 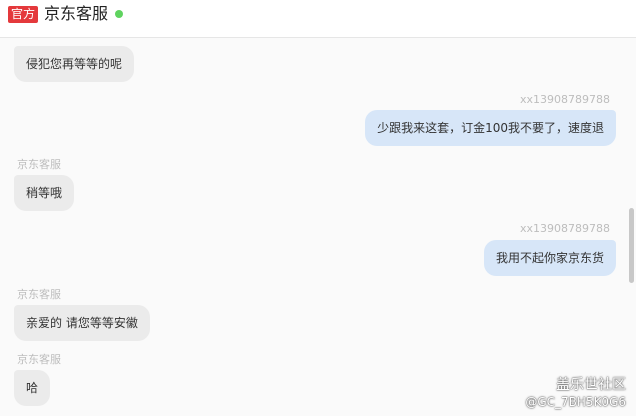 What do you see at coordinates (44, 193) in the screenshot?
I see `message-bubble: 稍等哦` at bounding box center [44, 193].